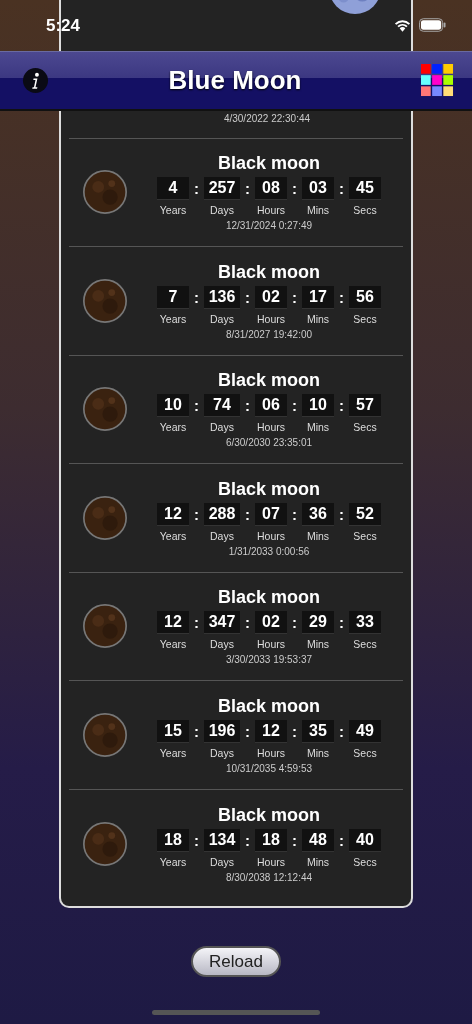 The height and width of the screenshot is (1024, 472). Describe the element at coordinates (222, 623) in the screenshot. I see `count-value: 347` at that location.